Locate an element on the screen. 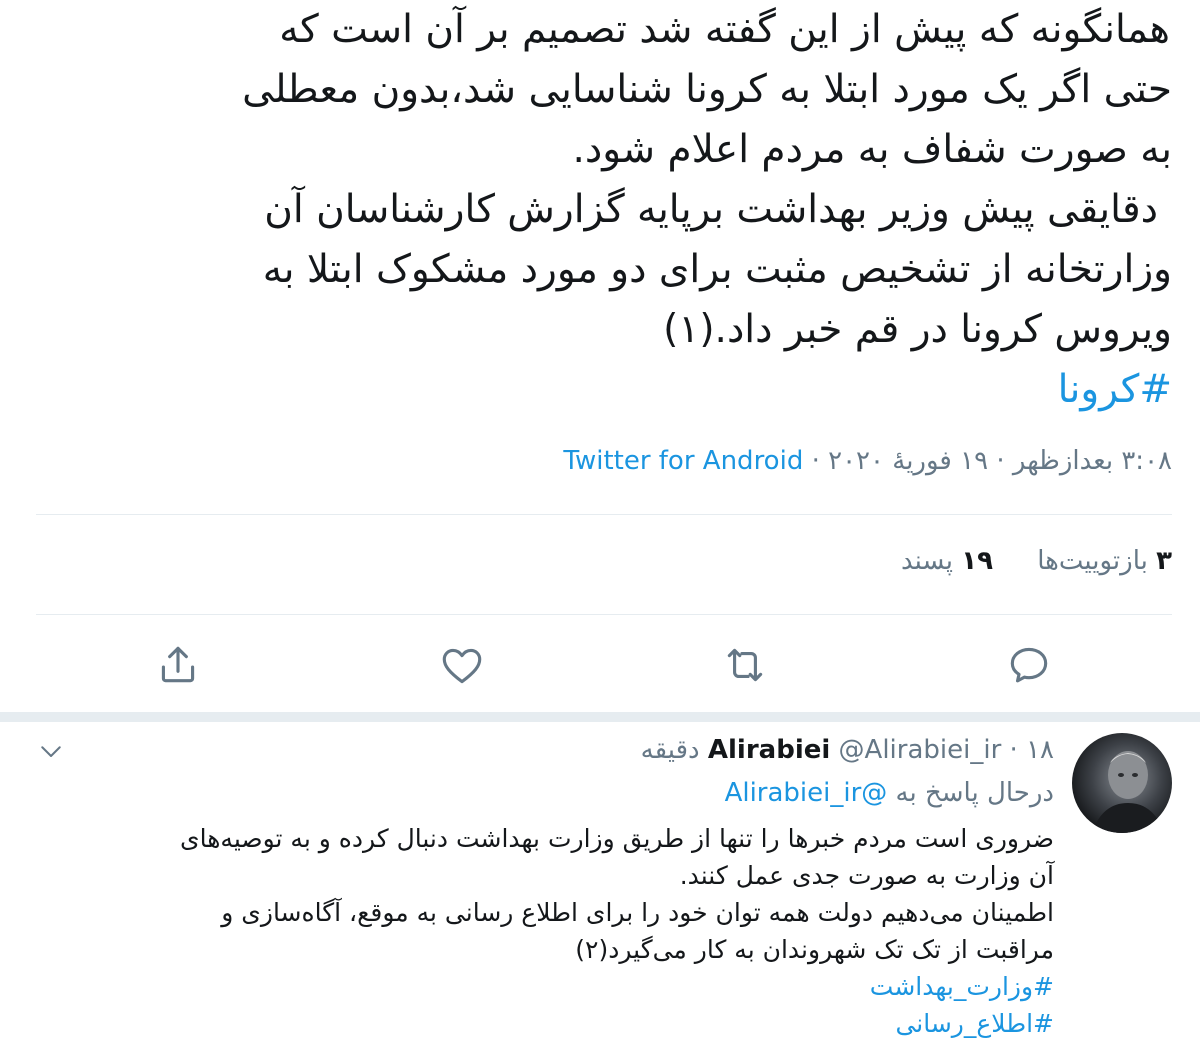 Image resolution: width=1200 pixels, height=1044 pixels. likes-stat: ۱۹ پسند is located at coordinates (947, 561).